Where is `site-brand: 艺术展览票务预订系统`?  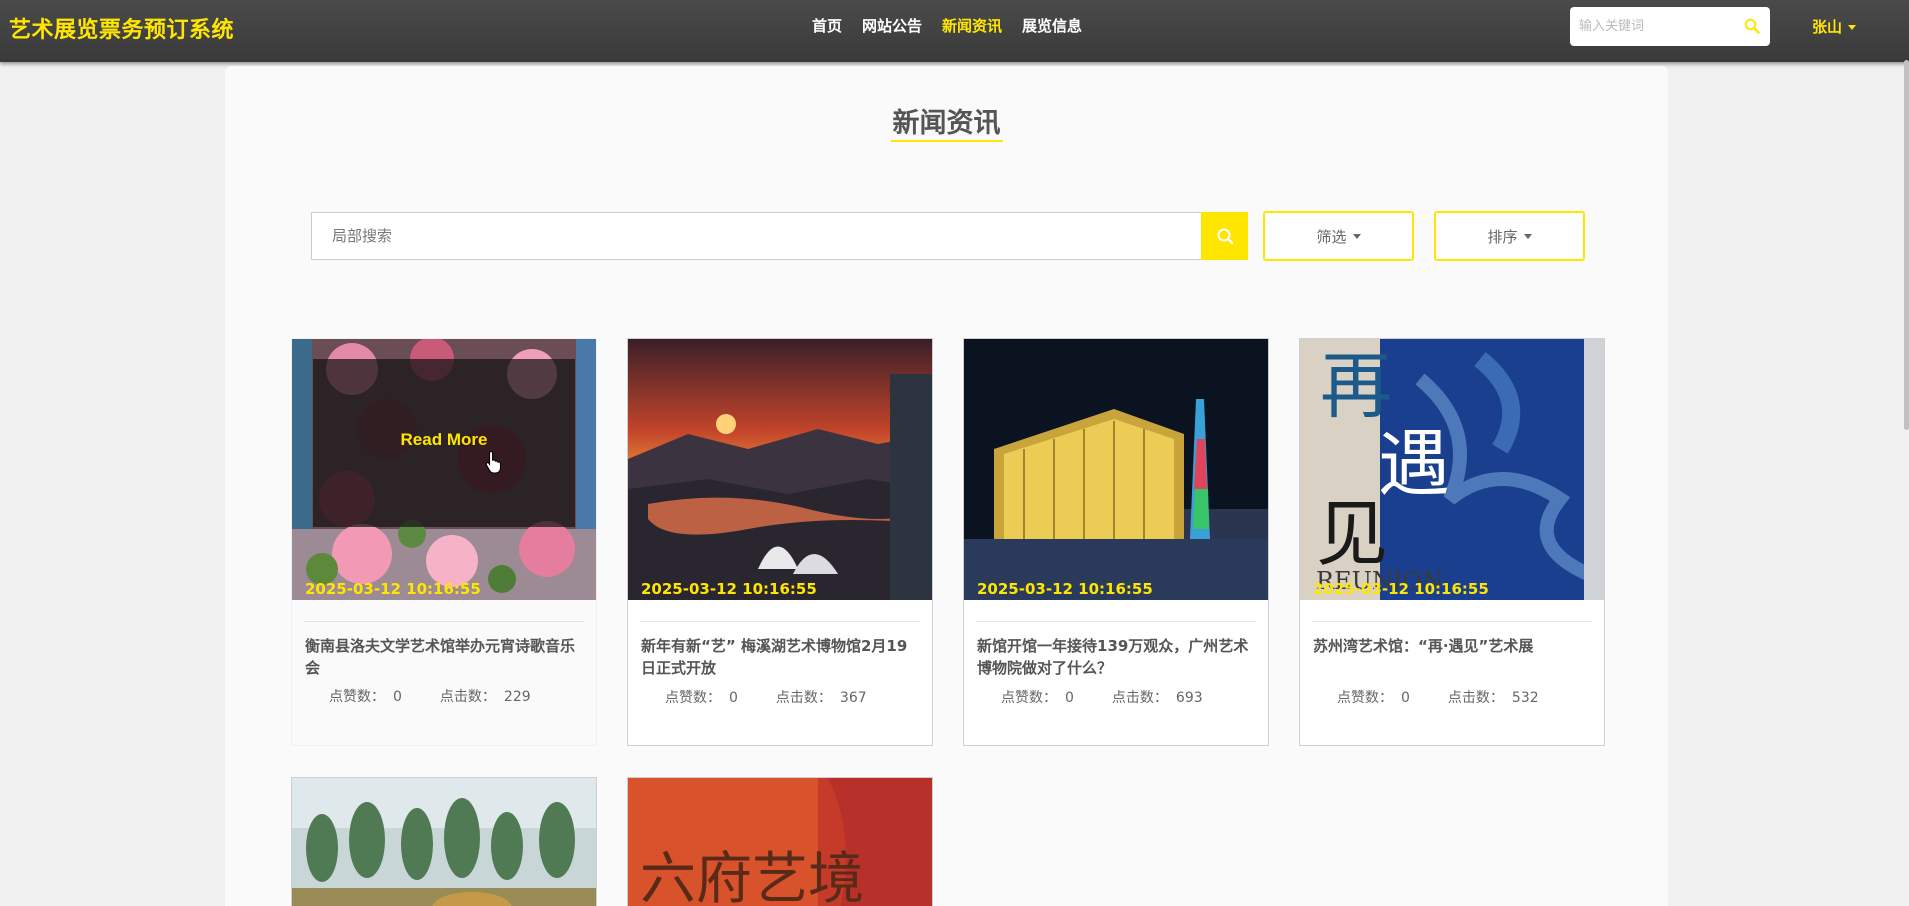 site-brand: 艺术展览票务预订系统 is located at coordinates (121, 28).